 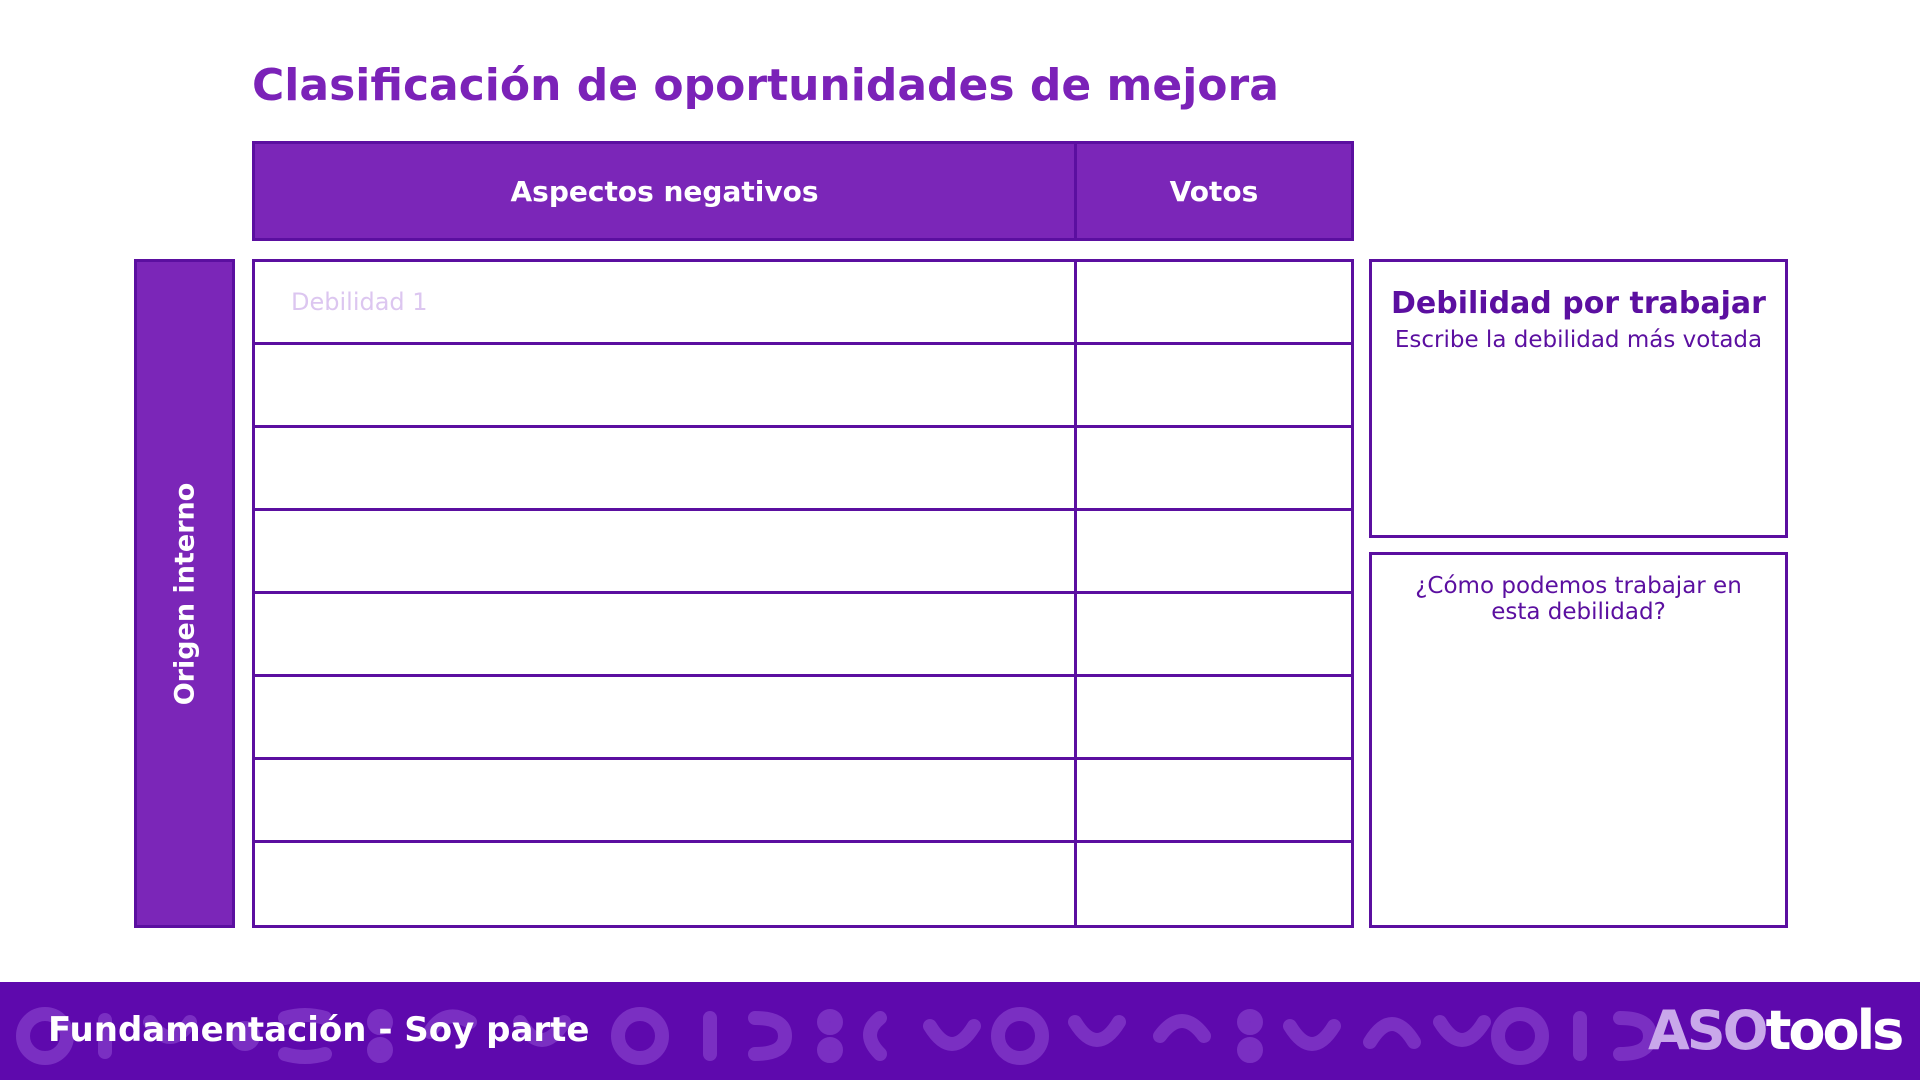 I want to click on header-aspectos-negativos: Aspectos negativos, so click(x=664, y=191).